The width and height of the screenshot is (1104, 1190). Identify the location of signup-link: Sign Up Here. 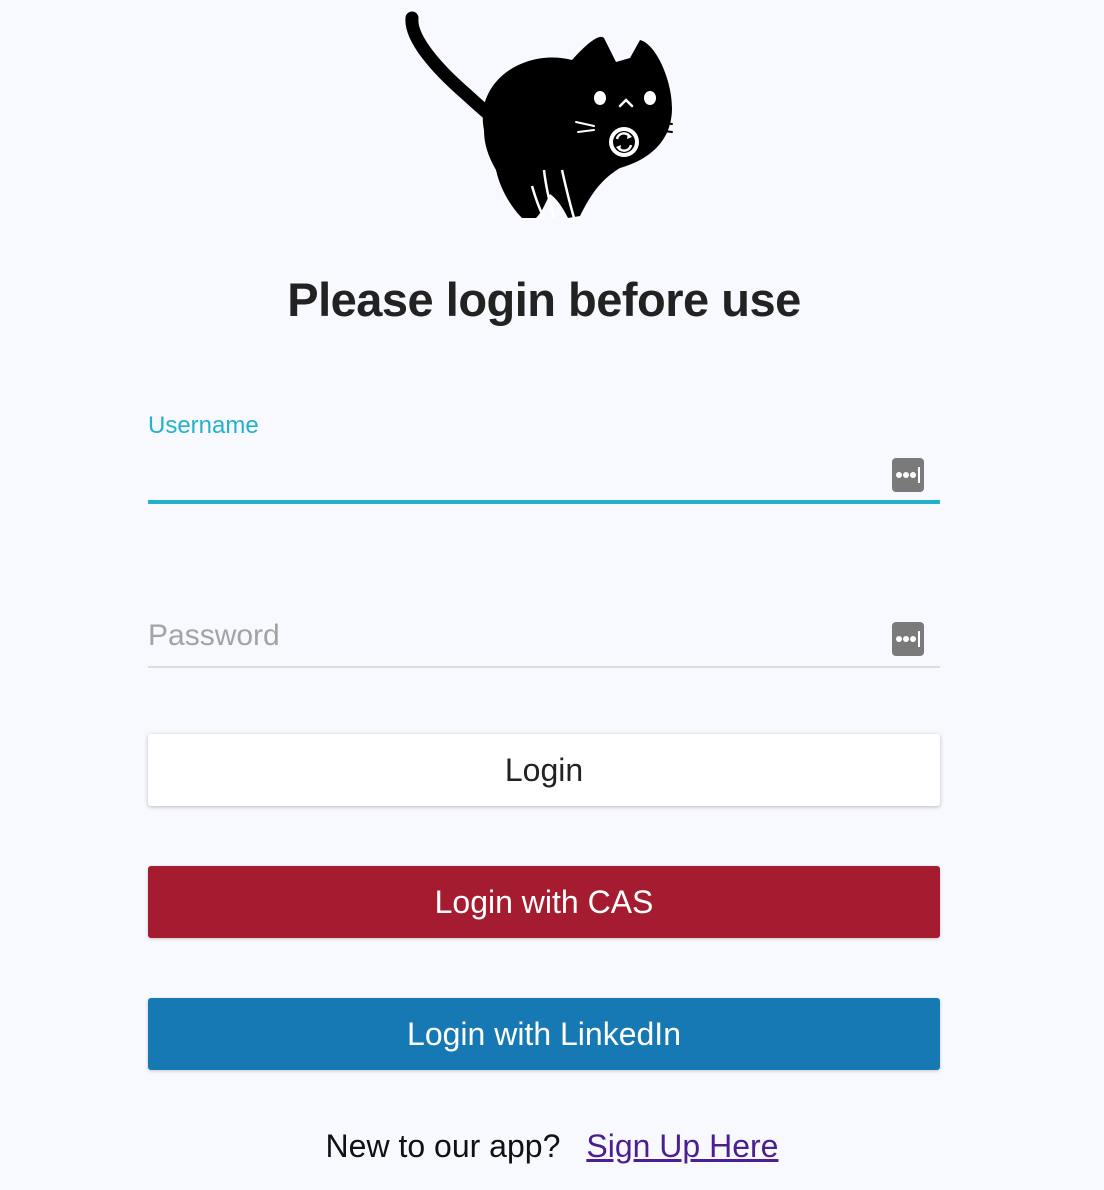
(682, 1146).